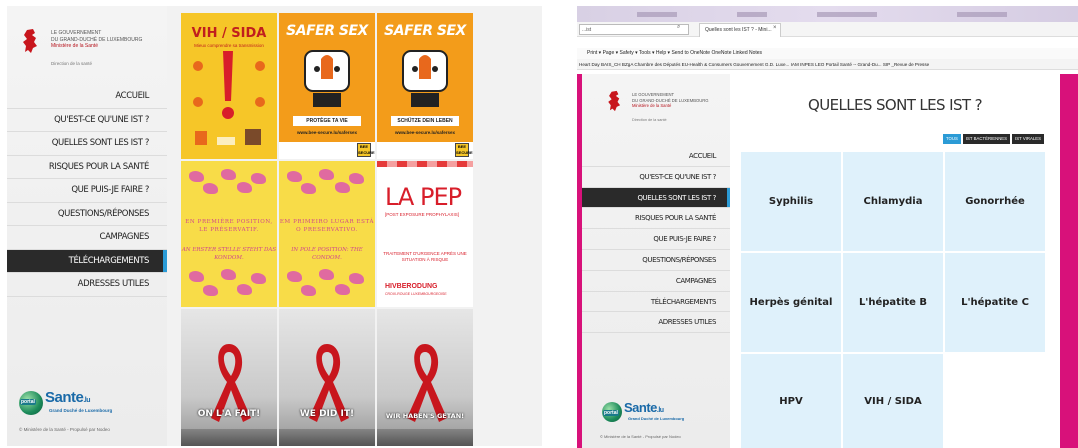 The height and width of the screenshot is (448, 1078). I want to click on tab-close-icon: ×, so click(775, 28).